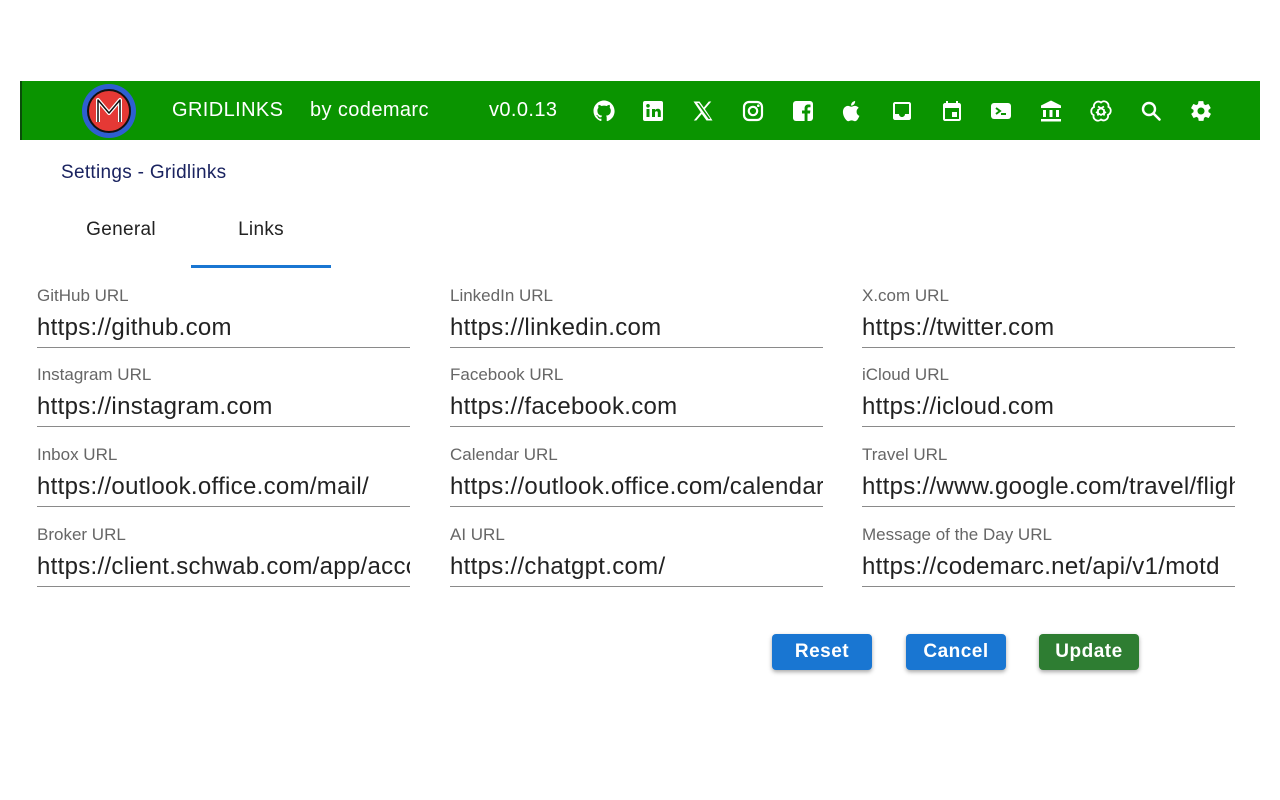  Describe the element at coordinates (369, 110) in the screenshot. I see `app-author: by codemarc` at that location.